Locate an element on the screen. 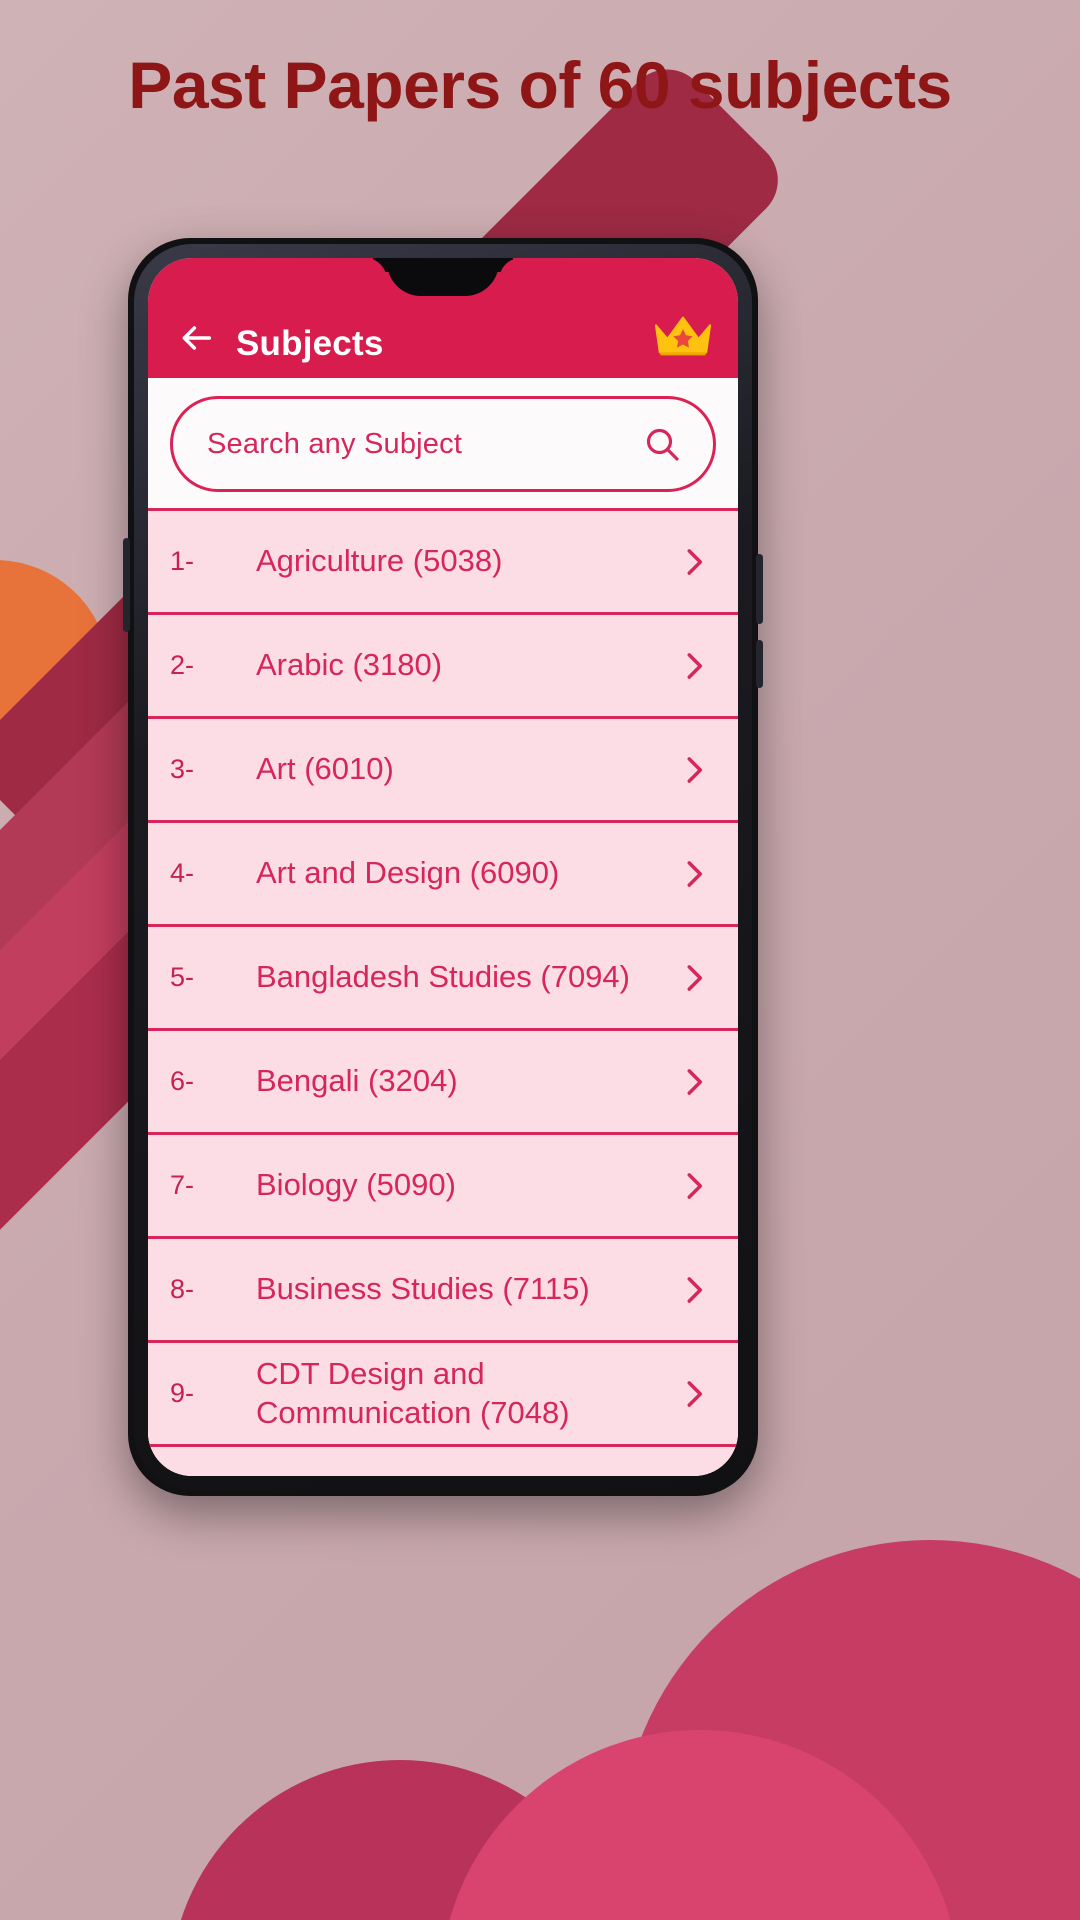 The width and height of the screenshot is (1080, 1920). phone-power-button is located at coordinates (759, 589).